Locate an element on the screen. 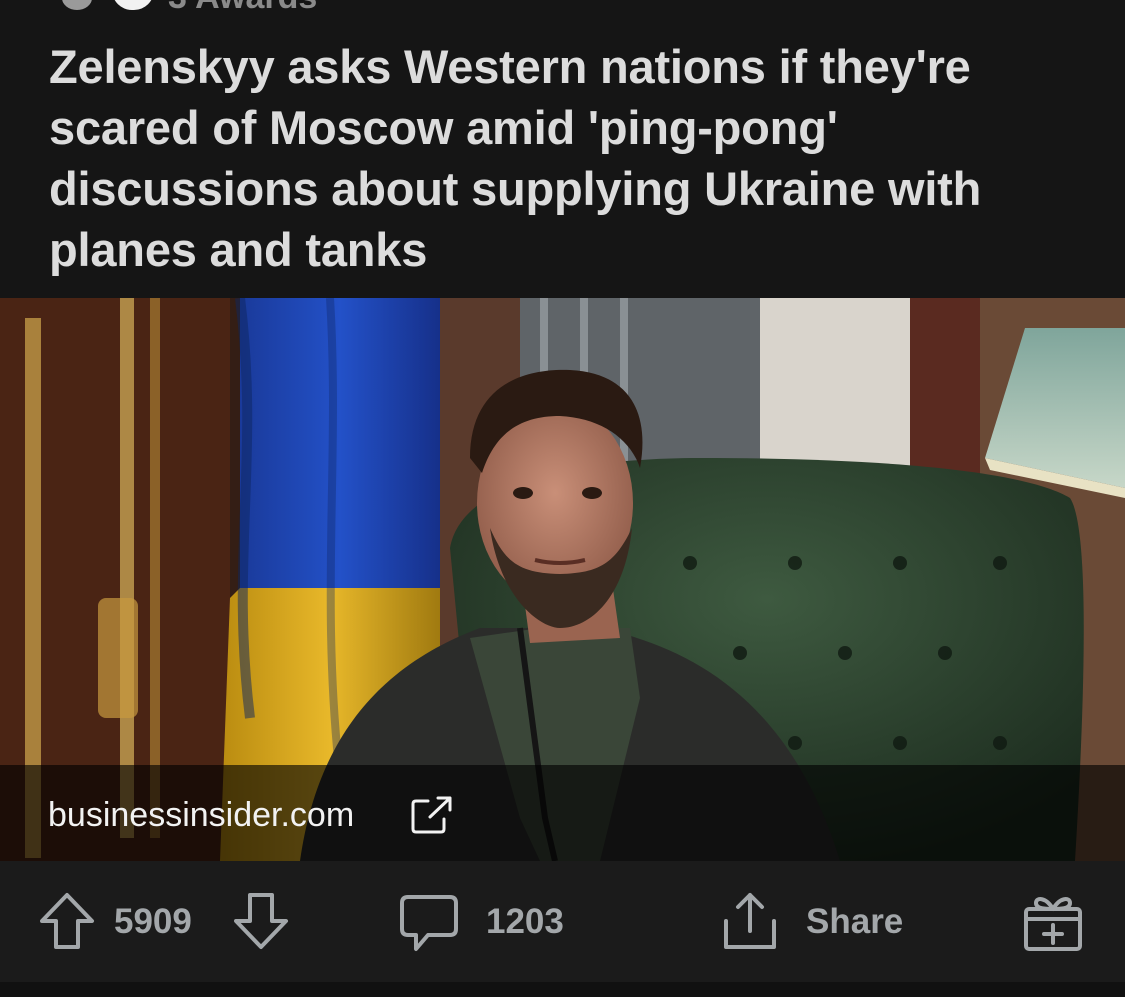 This screenshot has height=997, width=1125. post-action-bar: 5909 1203 Share is located at coordinates (562, 929).